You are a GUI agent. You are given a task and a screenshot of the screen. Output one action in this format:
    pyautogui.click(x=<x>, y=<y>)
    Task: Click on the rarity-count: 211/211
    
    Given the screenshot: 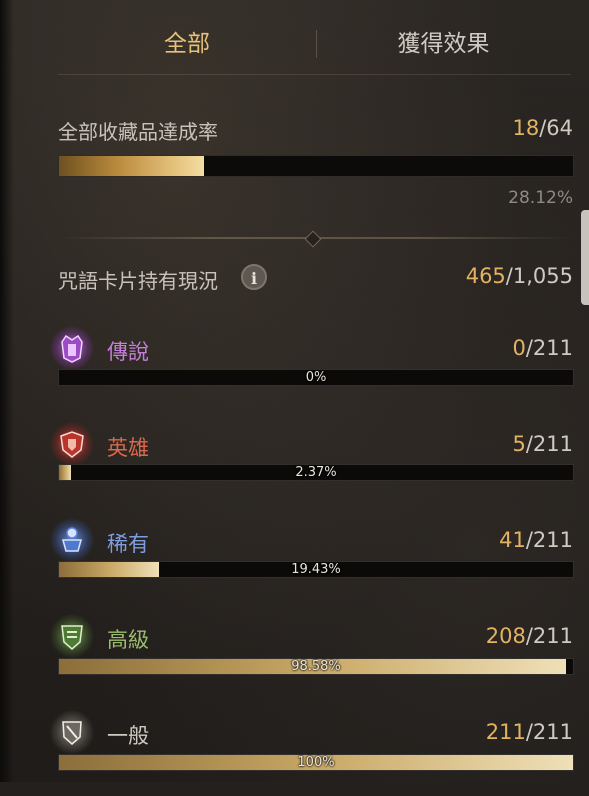 What is the action you would take?
    pyautogui.click(x=529, y=732)
    